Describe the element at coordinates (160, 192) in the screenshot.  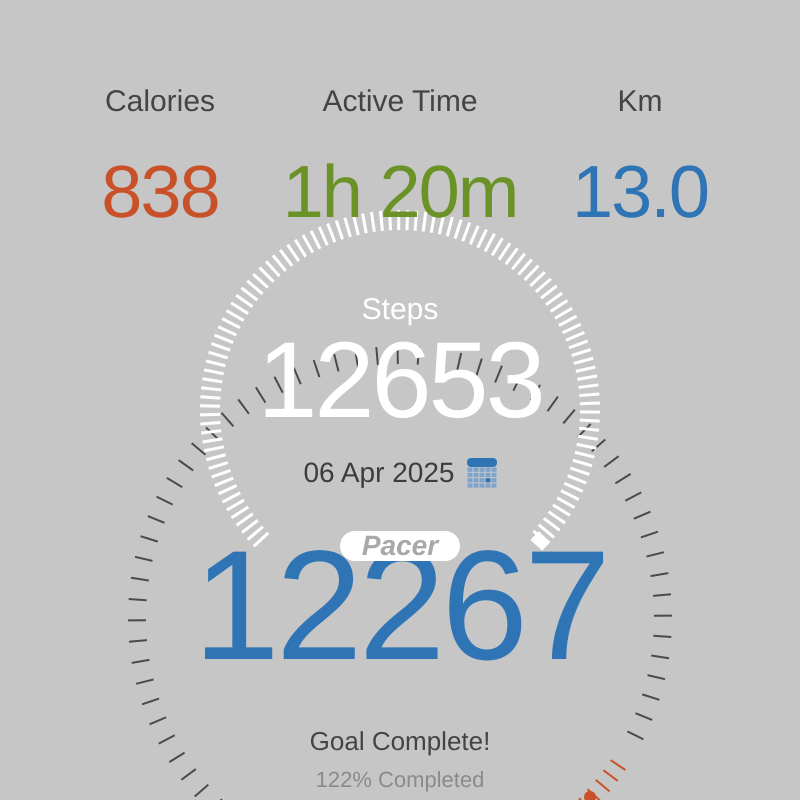
I see `stat-value: 838` at that location.